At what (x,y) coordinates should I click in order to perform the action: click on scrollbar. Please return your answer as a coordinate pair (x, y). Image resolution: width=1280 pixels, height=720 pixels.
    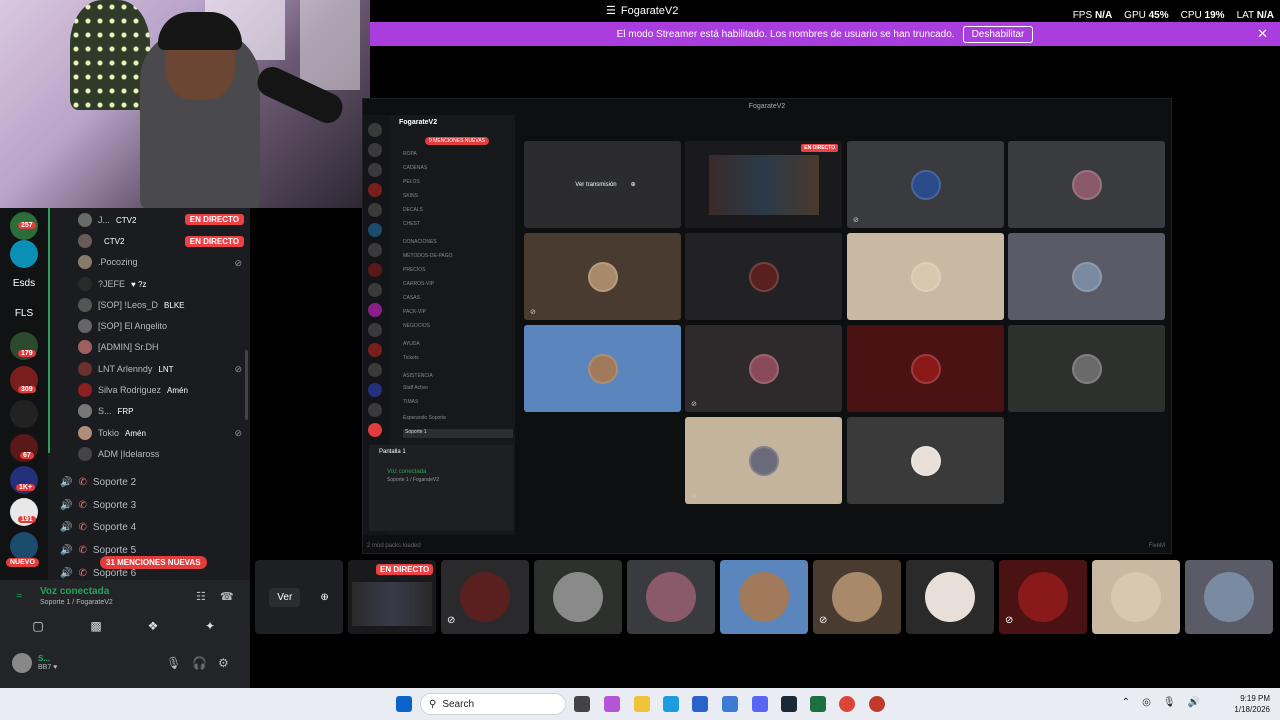
    Looking at the image, I should click on (246, 385).